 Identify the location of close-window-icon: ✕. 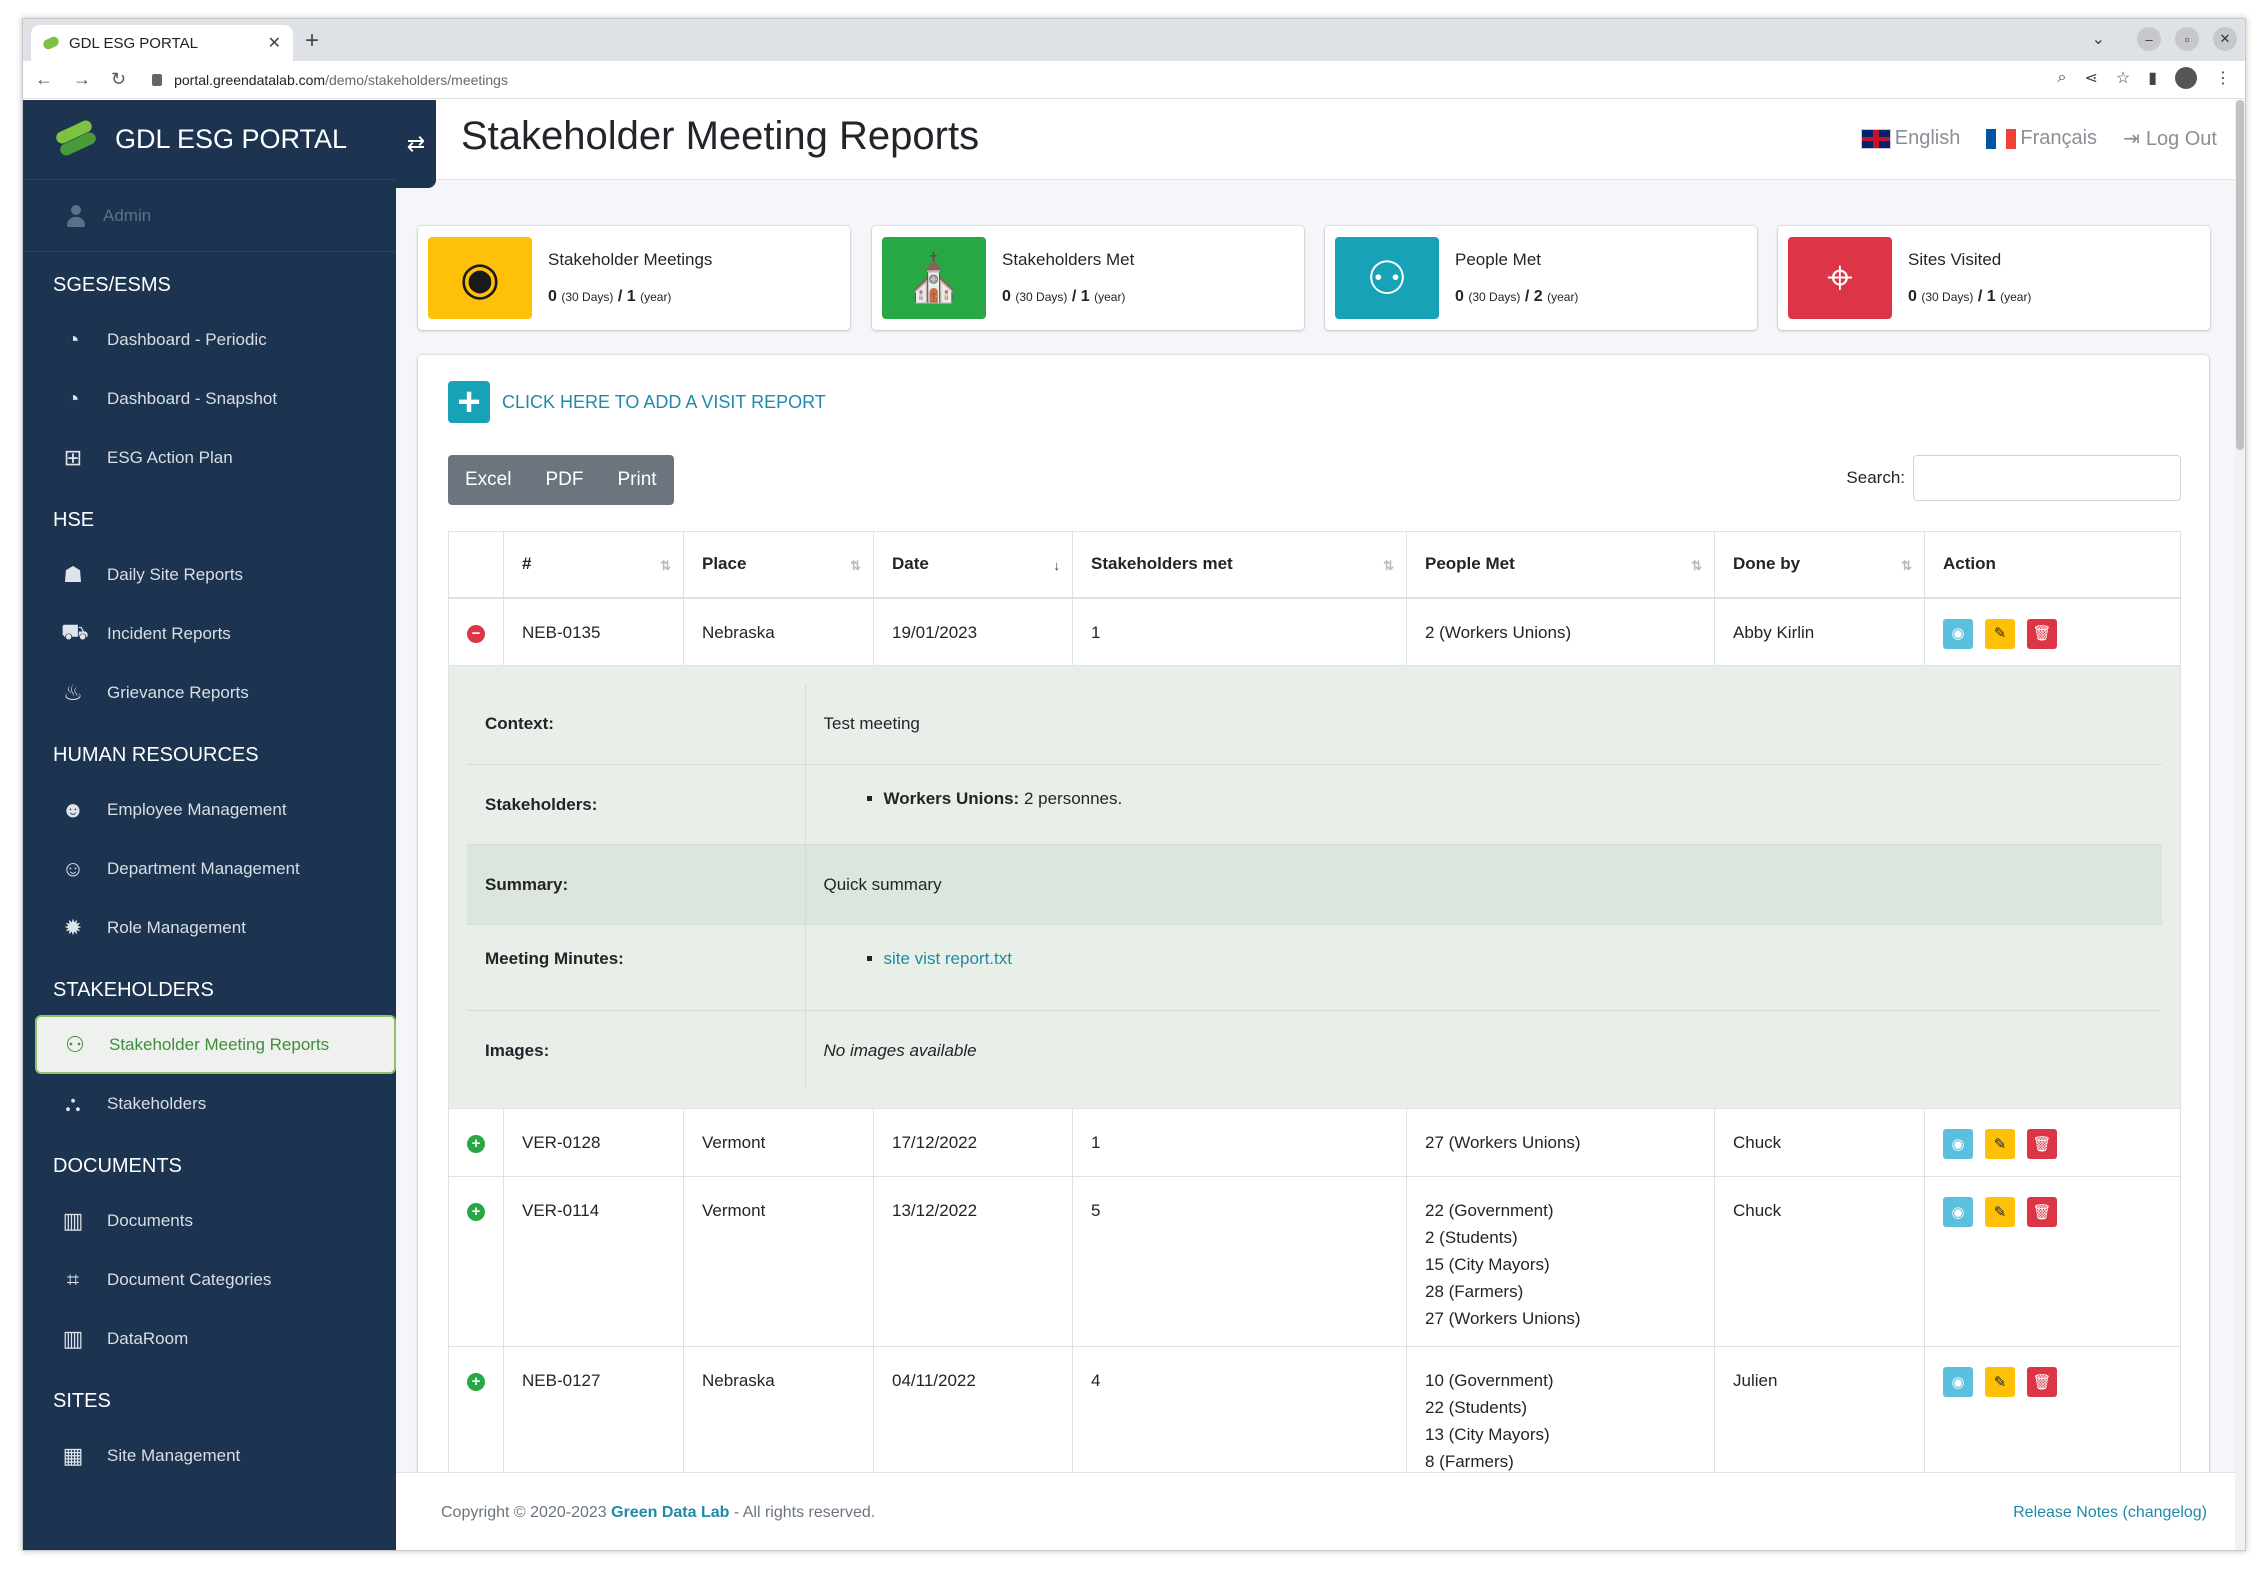
(2225, 39).